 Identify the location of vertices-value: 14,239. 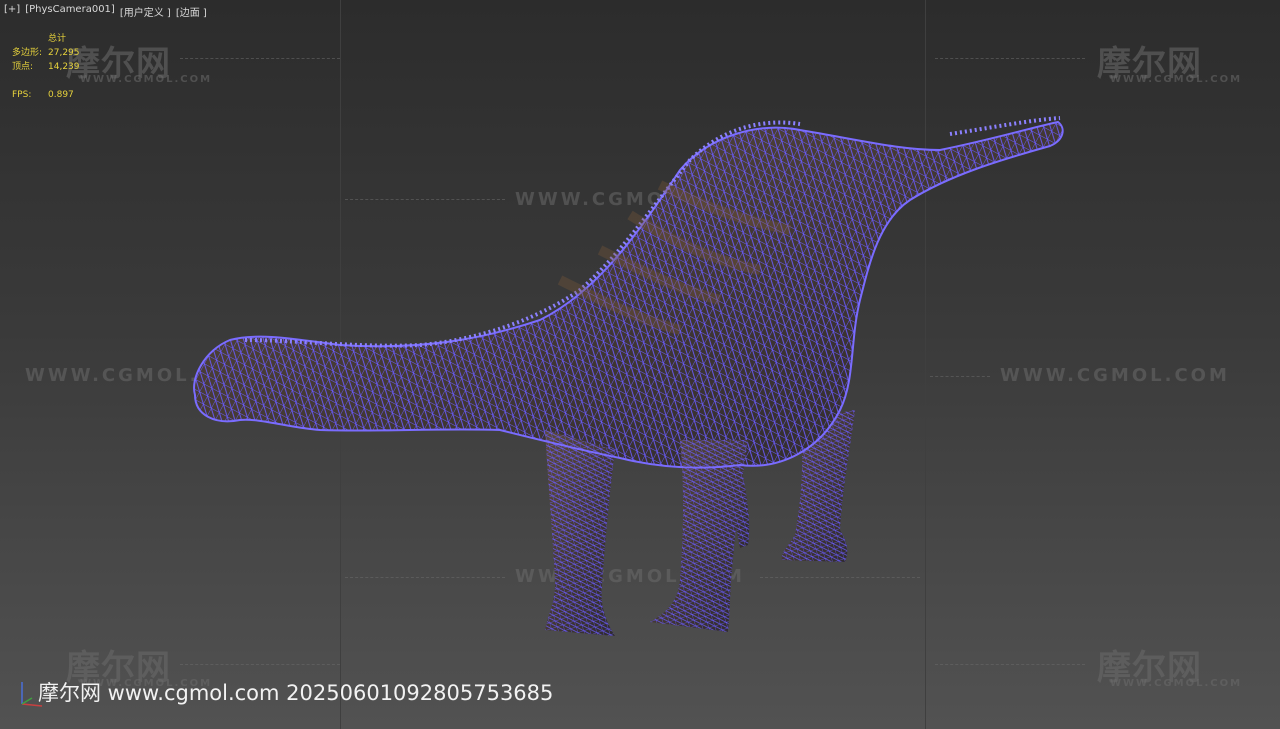
(64, 67).